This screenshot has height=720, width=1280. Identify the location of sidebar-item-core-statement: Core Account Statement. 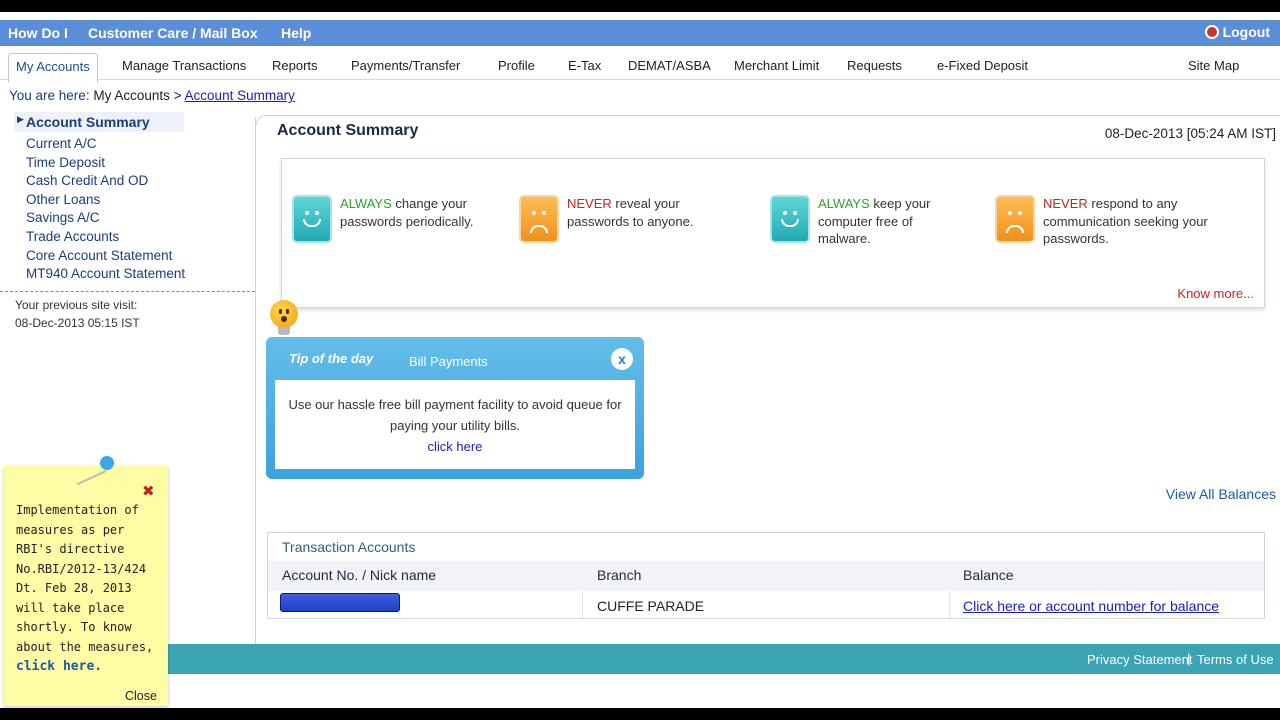
(105, 257).